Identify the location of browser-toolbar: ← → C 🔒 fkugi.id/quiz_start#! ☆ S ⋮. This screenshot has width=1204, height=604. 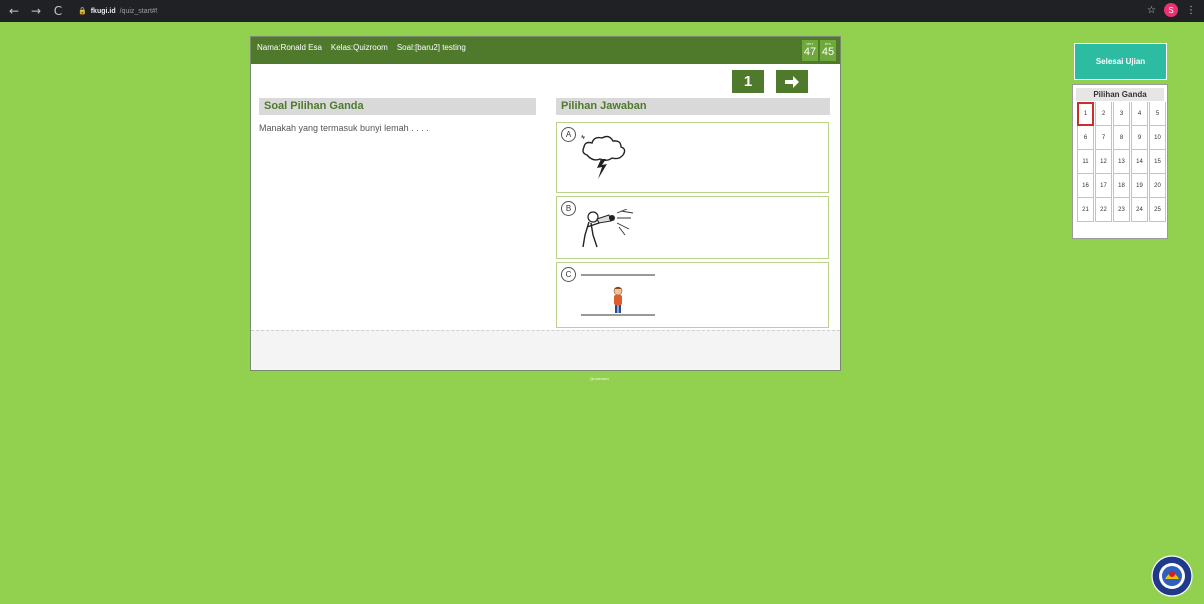
(602, 11).